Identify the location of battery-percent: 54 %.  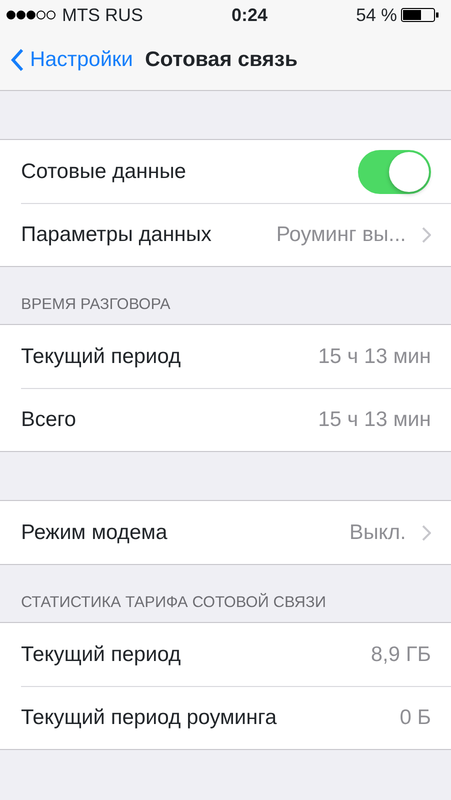
(376, 15).